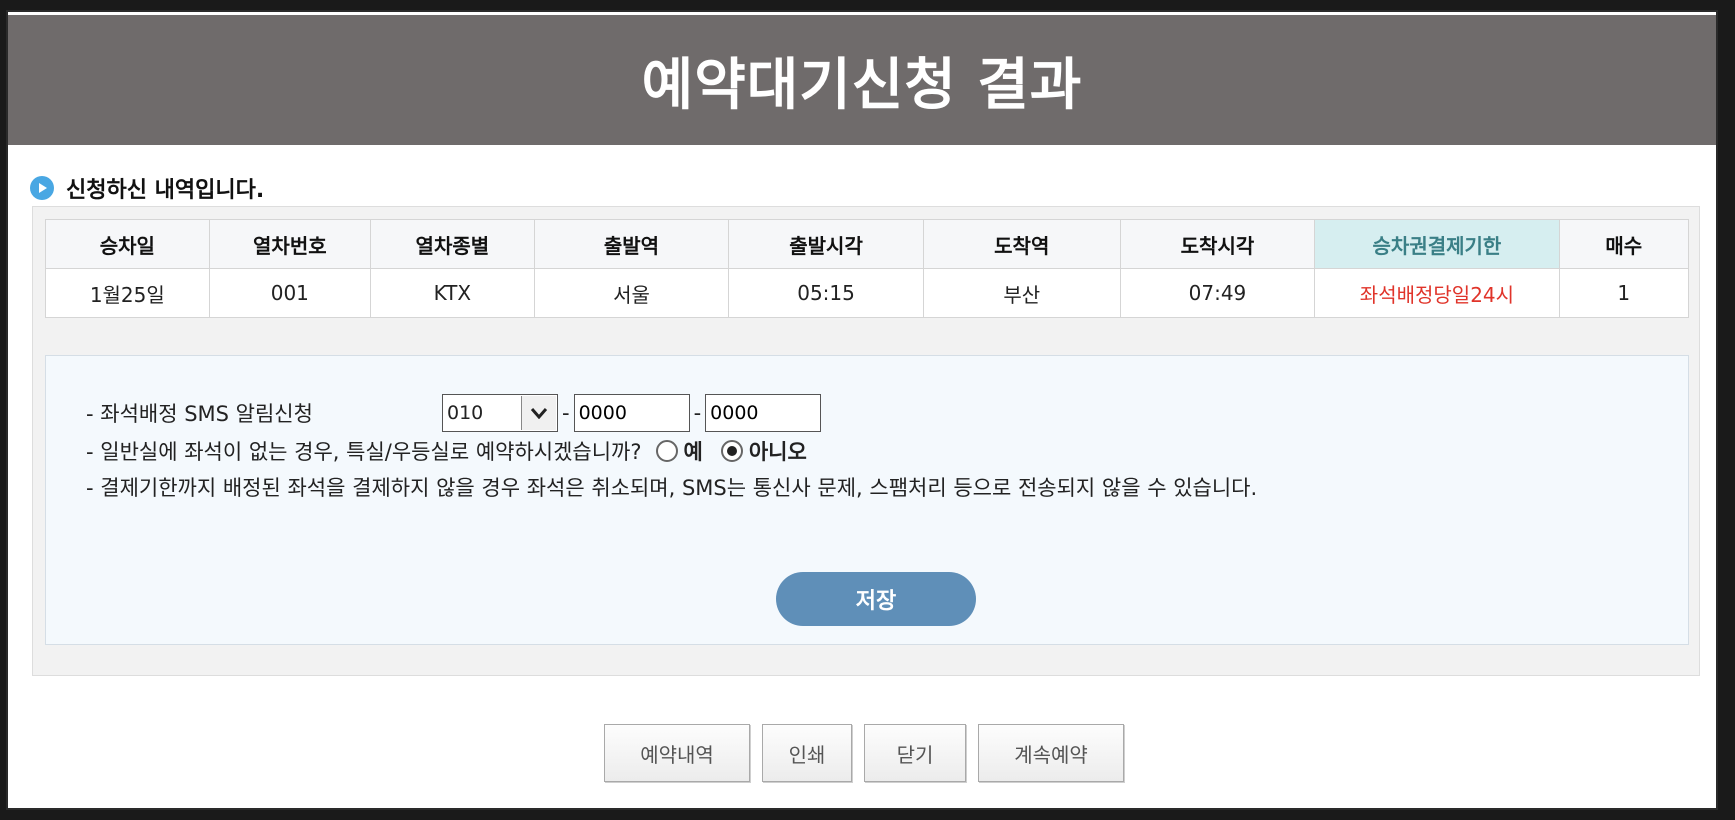  Describe the element at coordinates (127, 293) in the screenshot. I see `cell-boarding-date: 1월25일` at that location.